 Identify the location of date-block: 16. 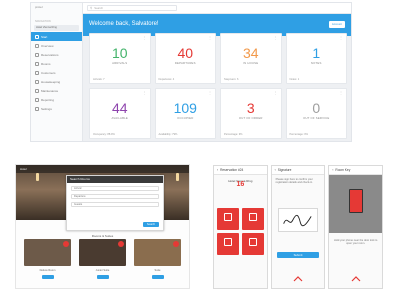
(240, 184).